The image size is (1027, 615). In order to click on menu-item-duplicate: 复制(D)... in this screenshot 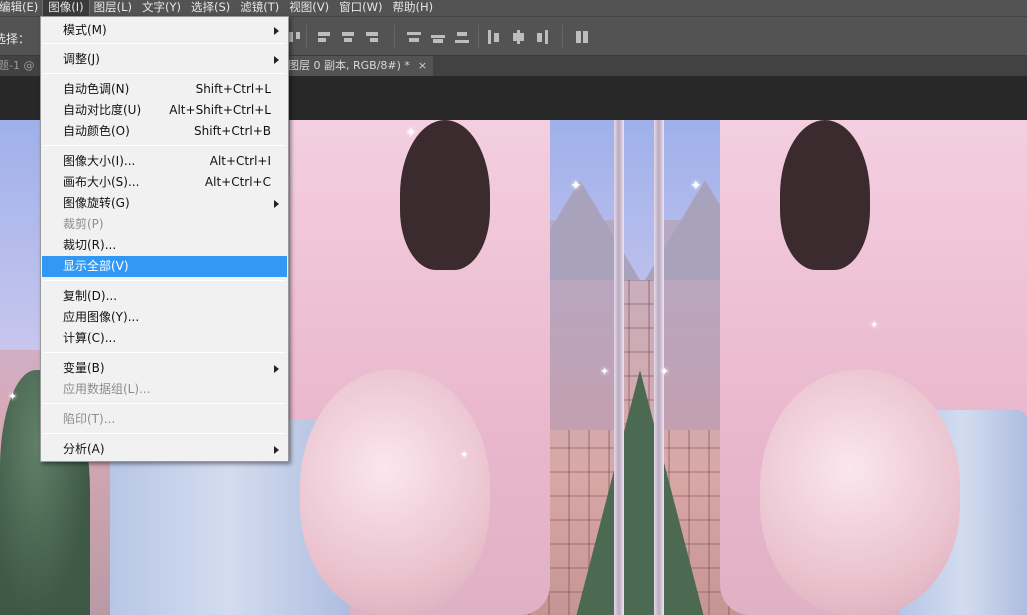, I will do `click(164, 296)`.